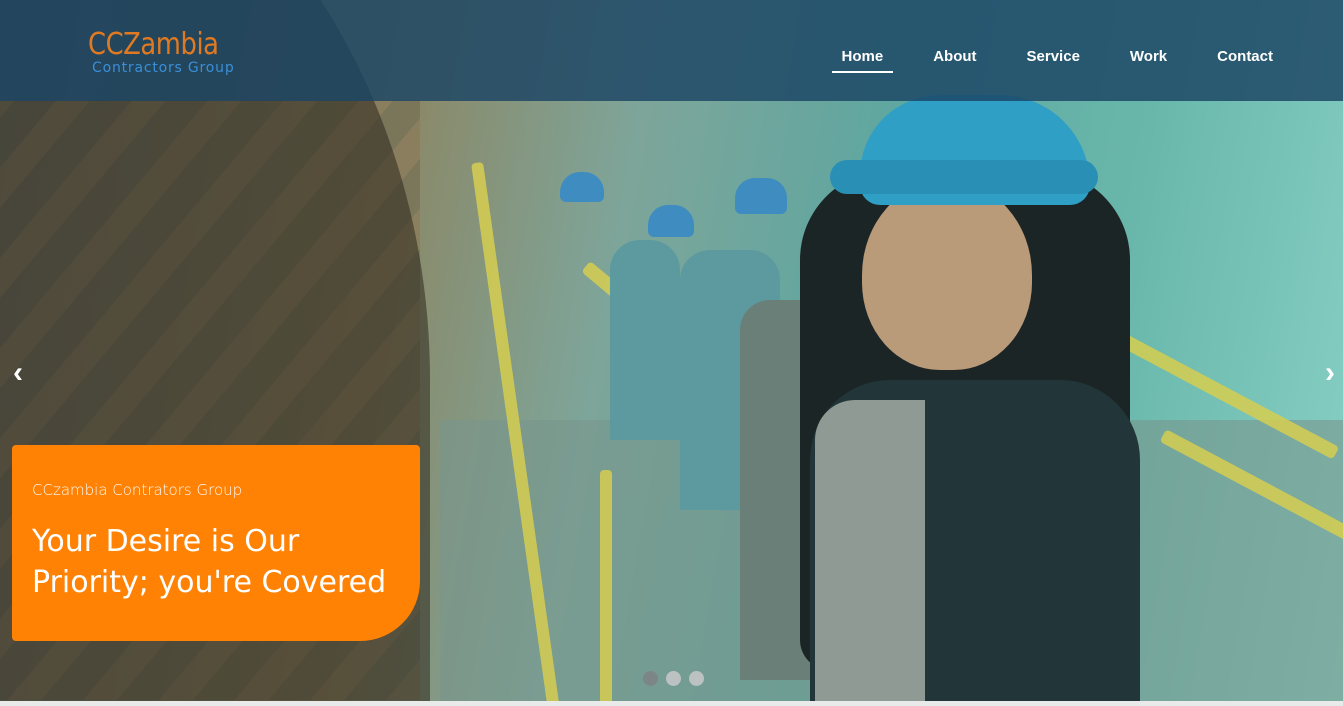 This screenshot has height=706, width=1343. What do you see at coordinates (606, 585) in the screenshot?
I see `railing` at bounding box center [606, 585].